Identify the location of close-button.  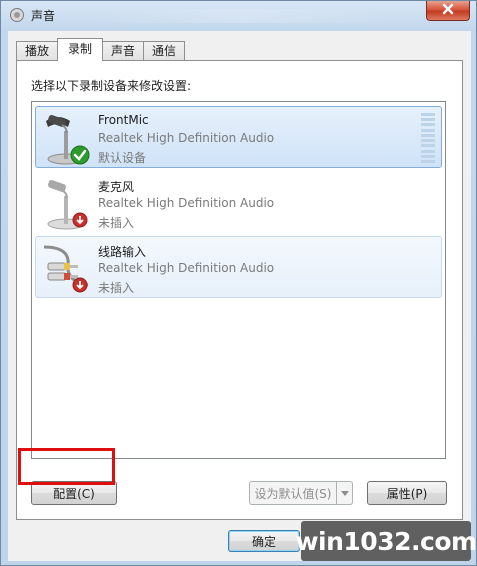
(448, 11).